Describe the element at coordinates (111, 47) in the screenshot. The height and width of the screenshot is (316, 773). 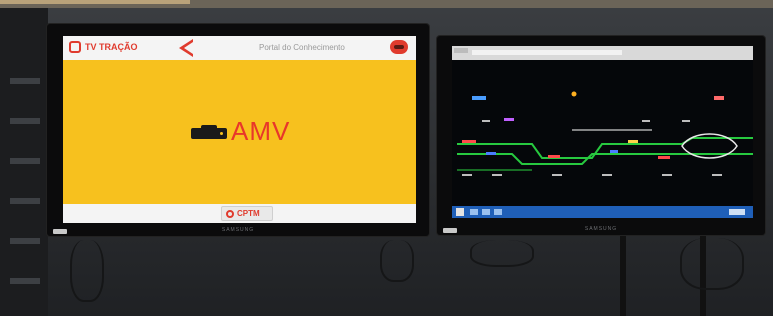
I see `app-name: TV TRAÇÃO` at that location.